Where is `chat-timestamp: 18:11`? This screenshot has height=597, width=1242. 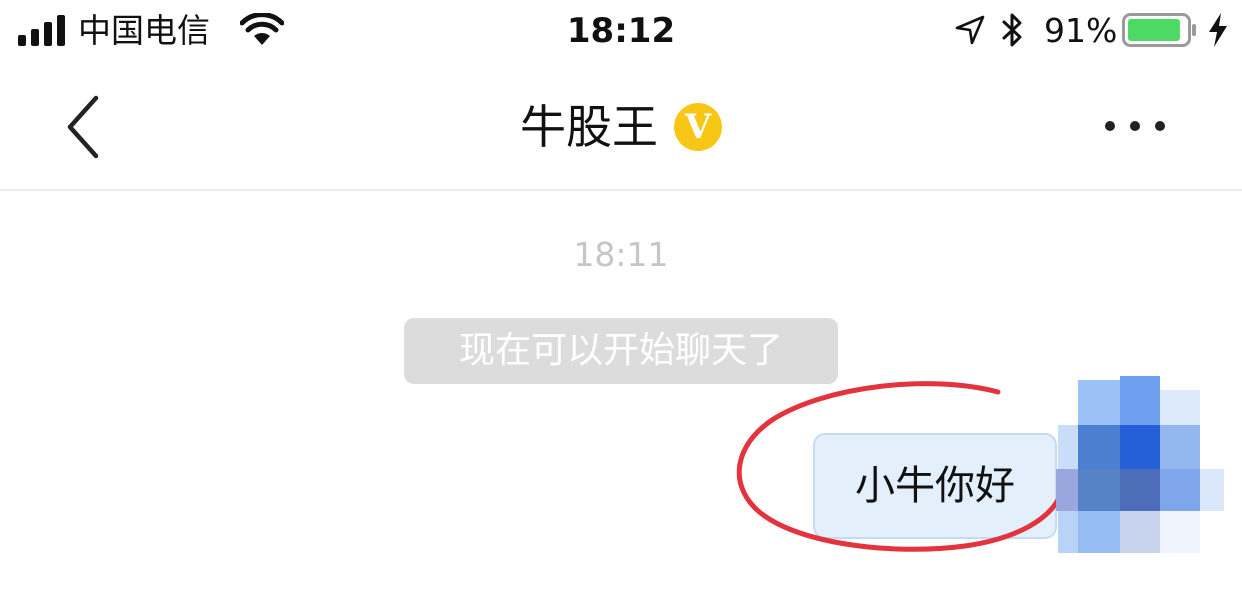 chat-timestamp: 18:11 is located at coordinates (621, 254).